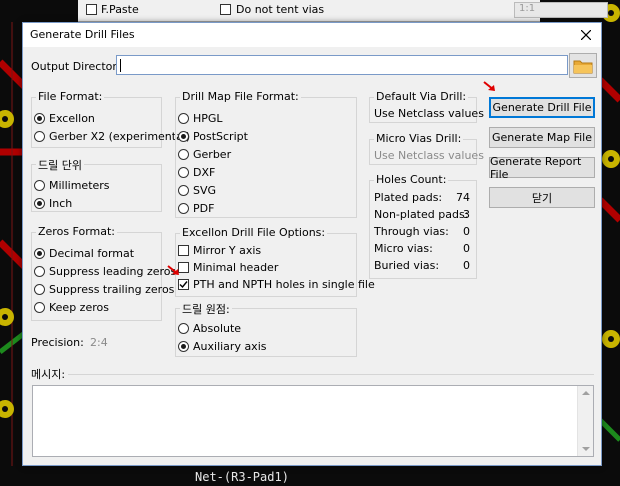 The width and height of the screenshot is (620, 486). I want to click on radio-label: Suppress trailing zeros, so click(112, 289).